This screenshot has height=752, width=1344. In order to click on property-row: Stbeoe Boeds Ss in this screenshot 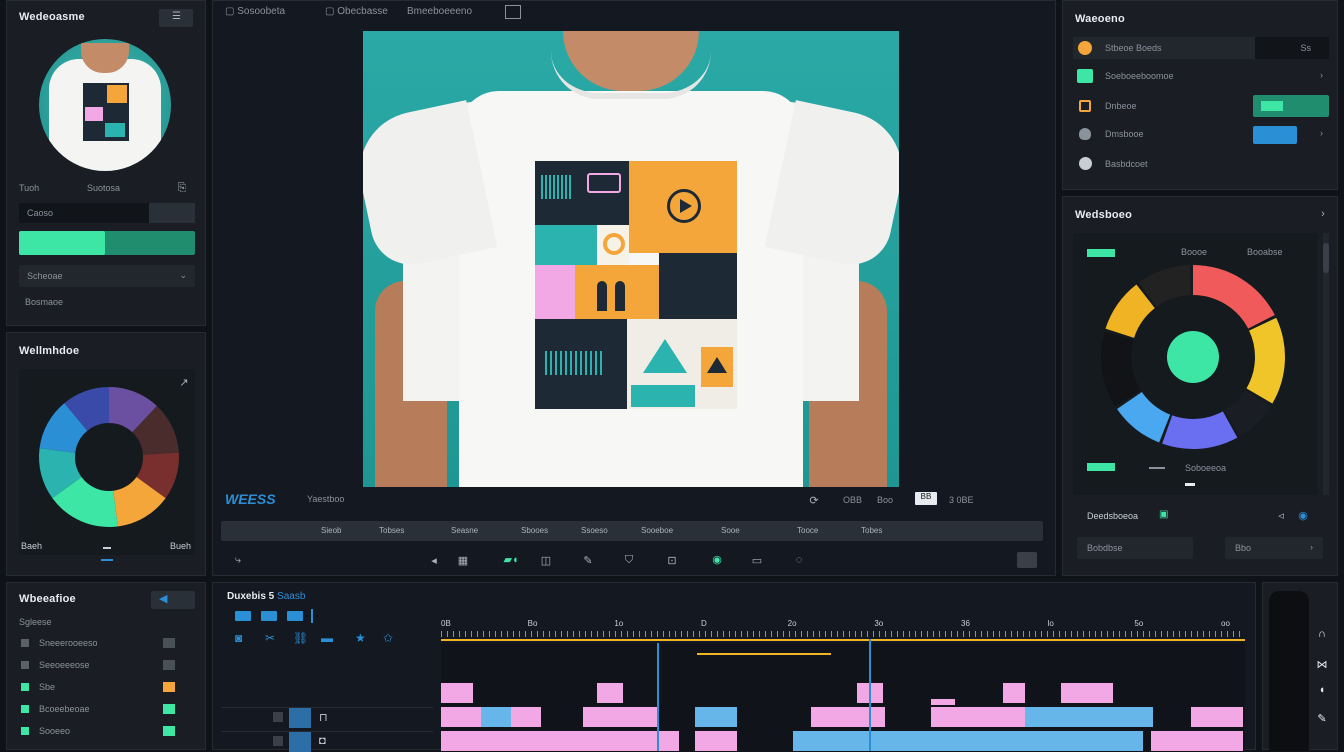, I will do `click(1201, 48)`.